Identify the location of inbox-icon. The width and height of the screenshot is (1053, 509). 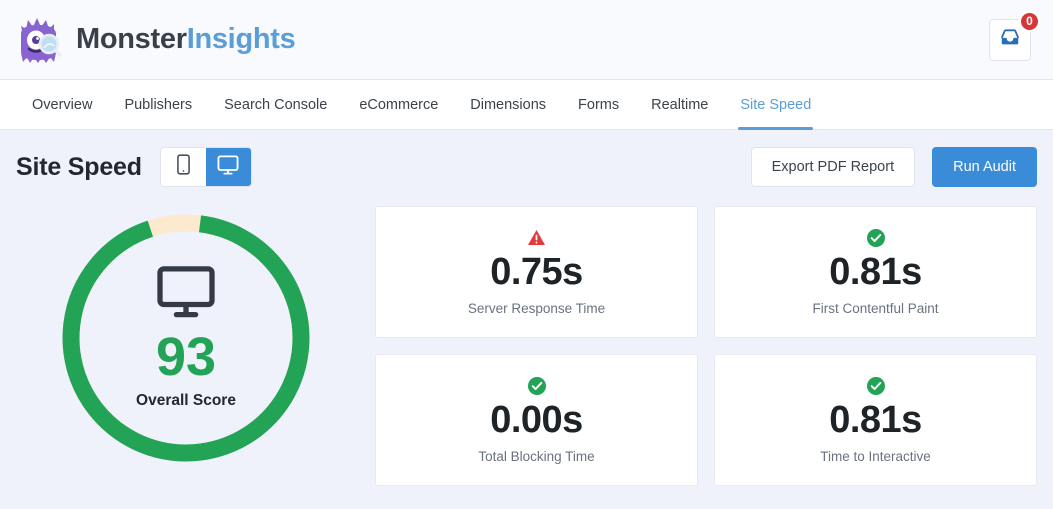
(1010, 39).